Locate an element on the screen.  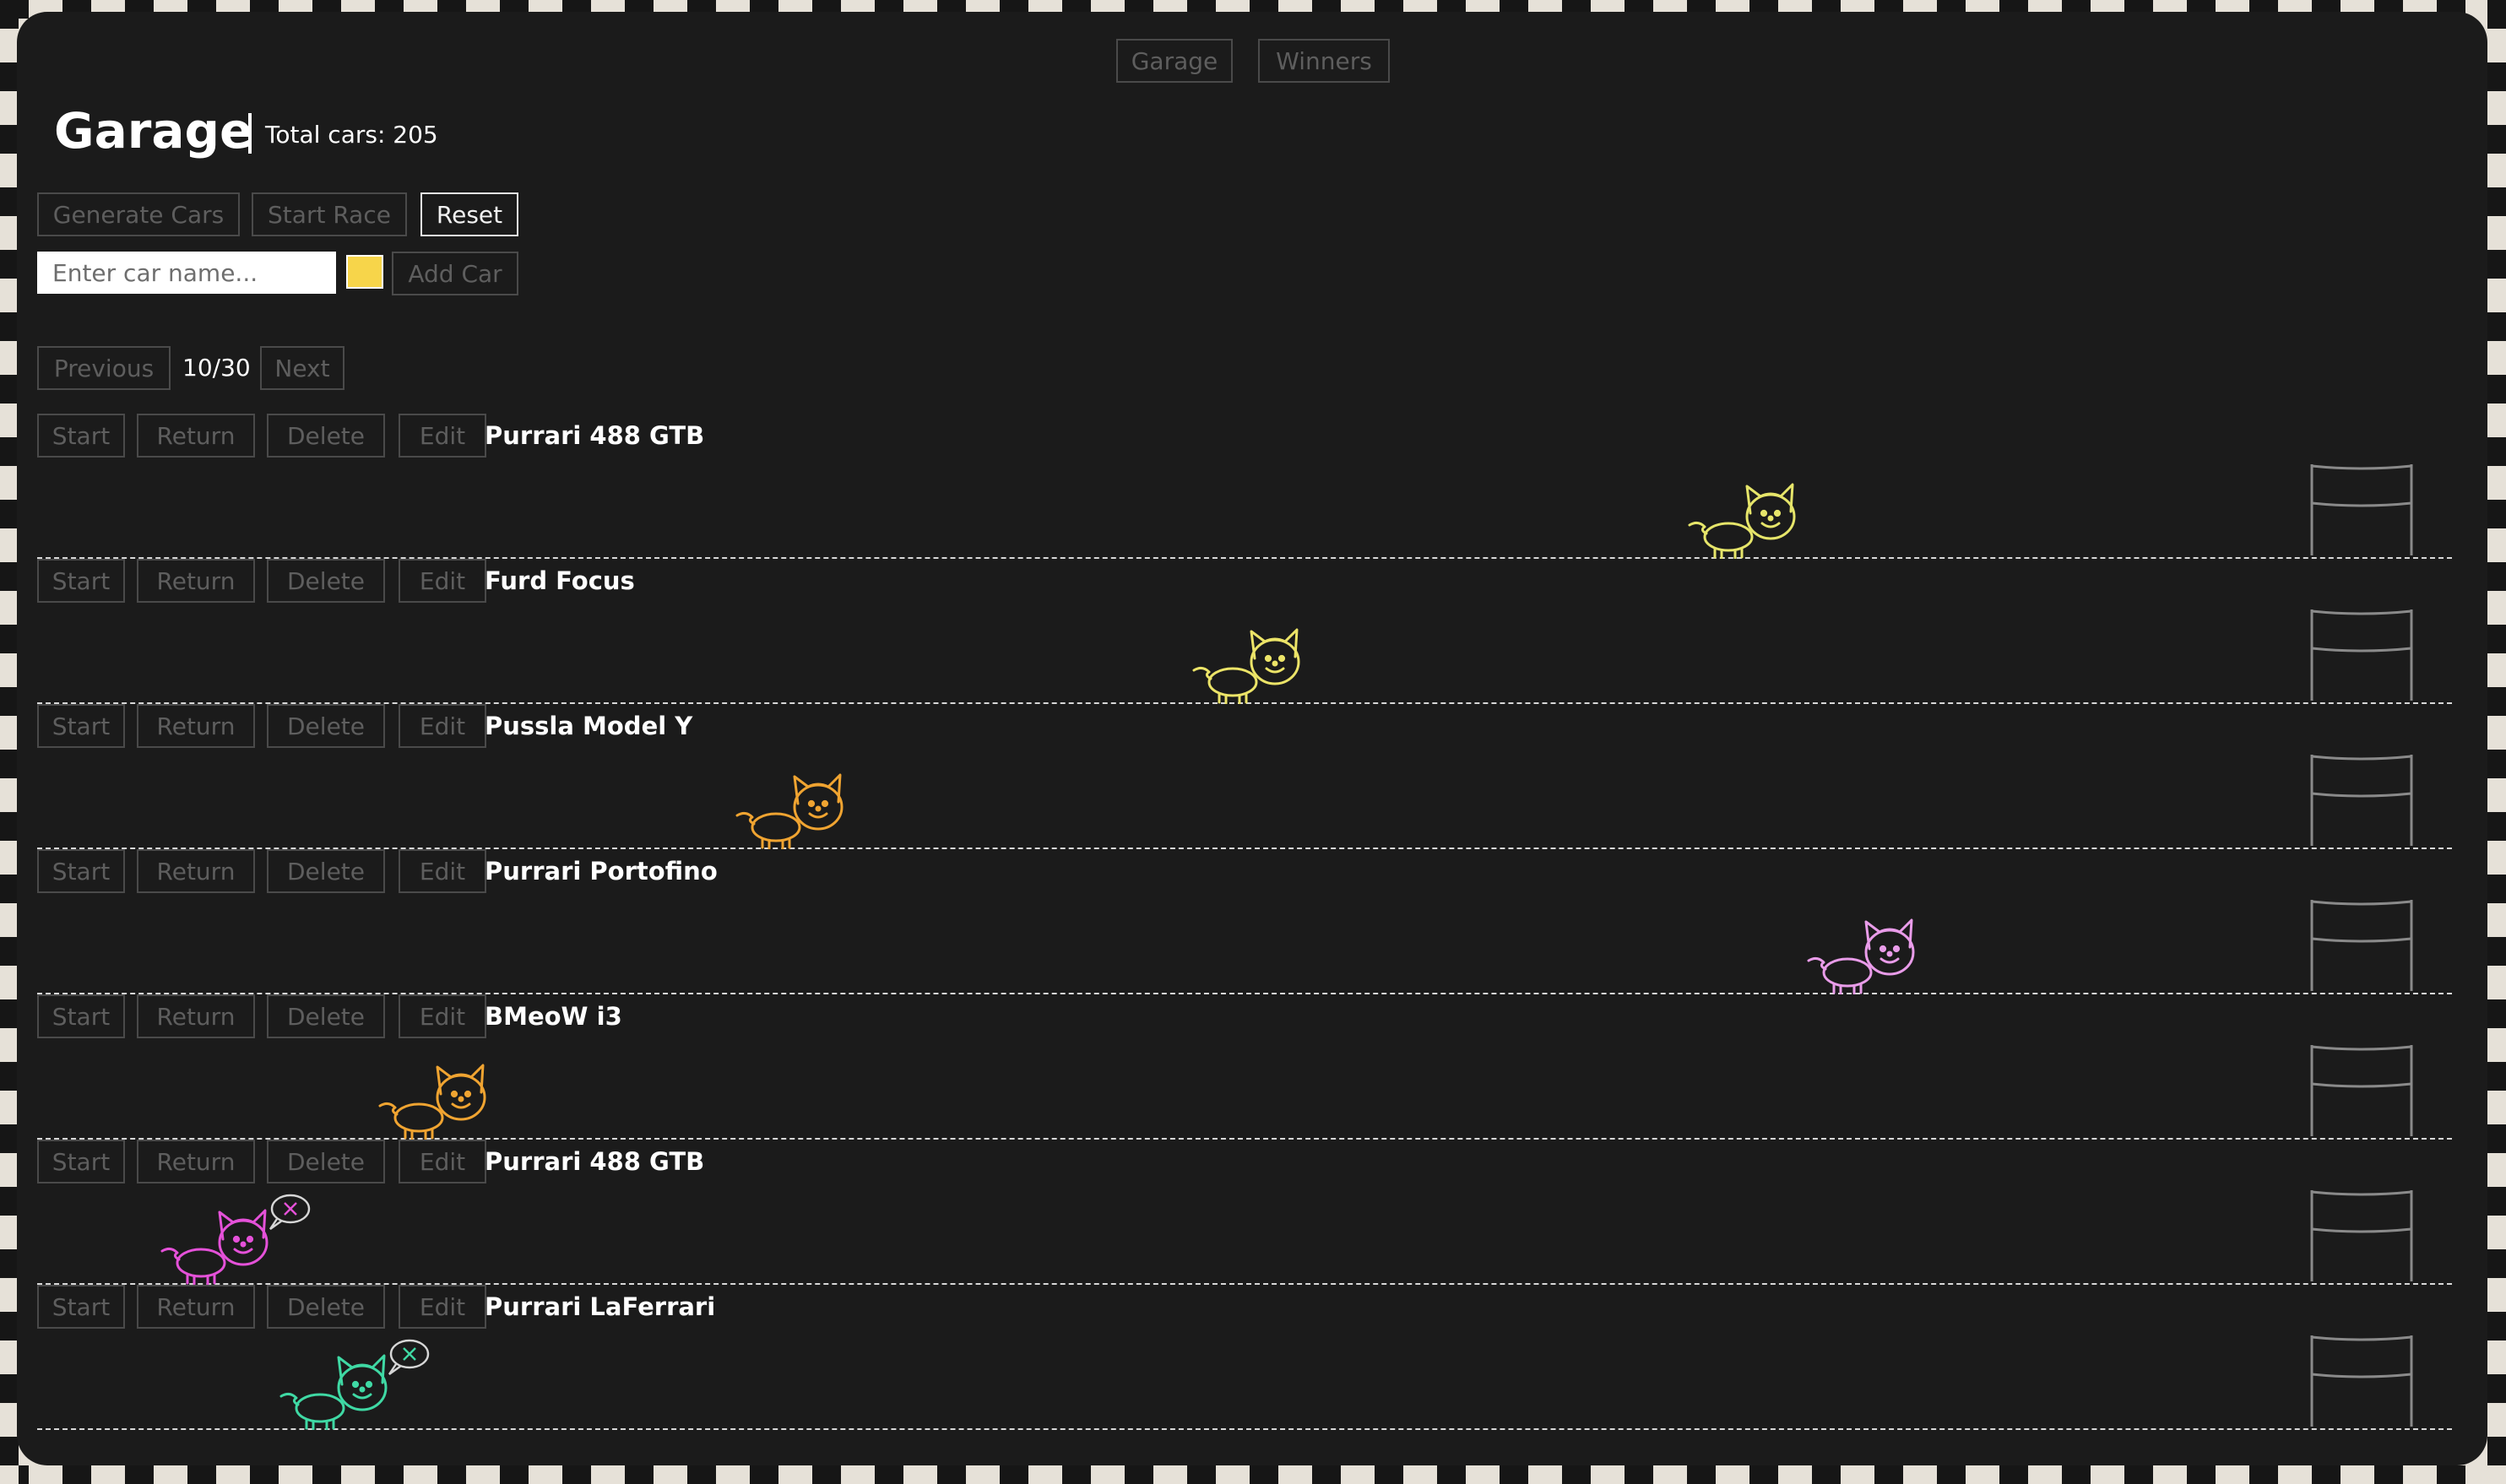
reset-button: Reset is located at coordinates (469, 214).